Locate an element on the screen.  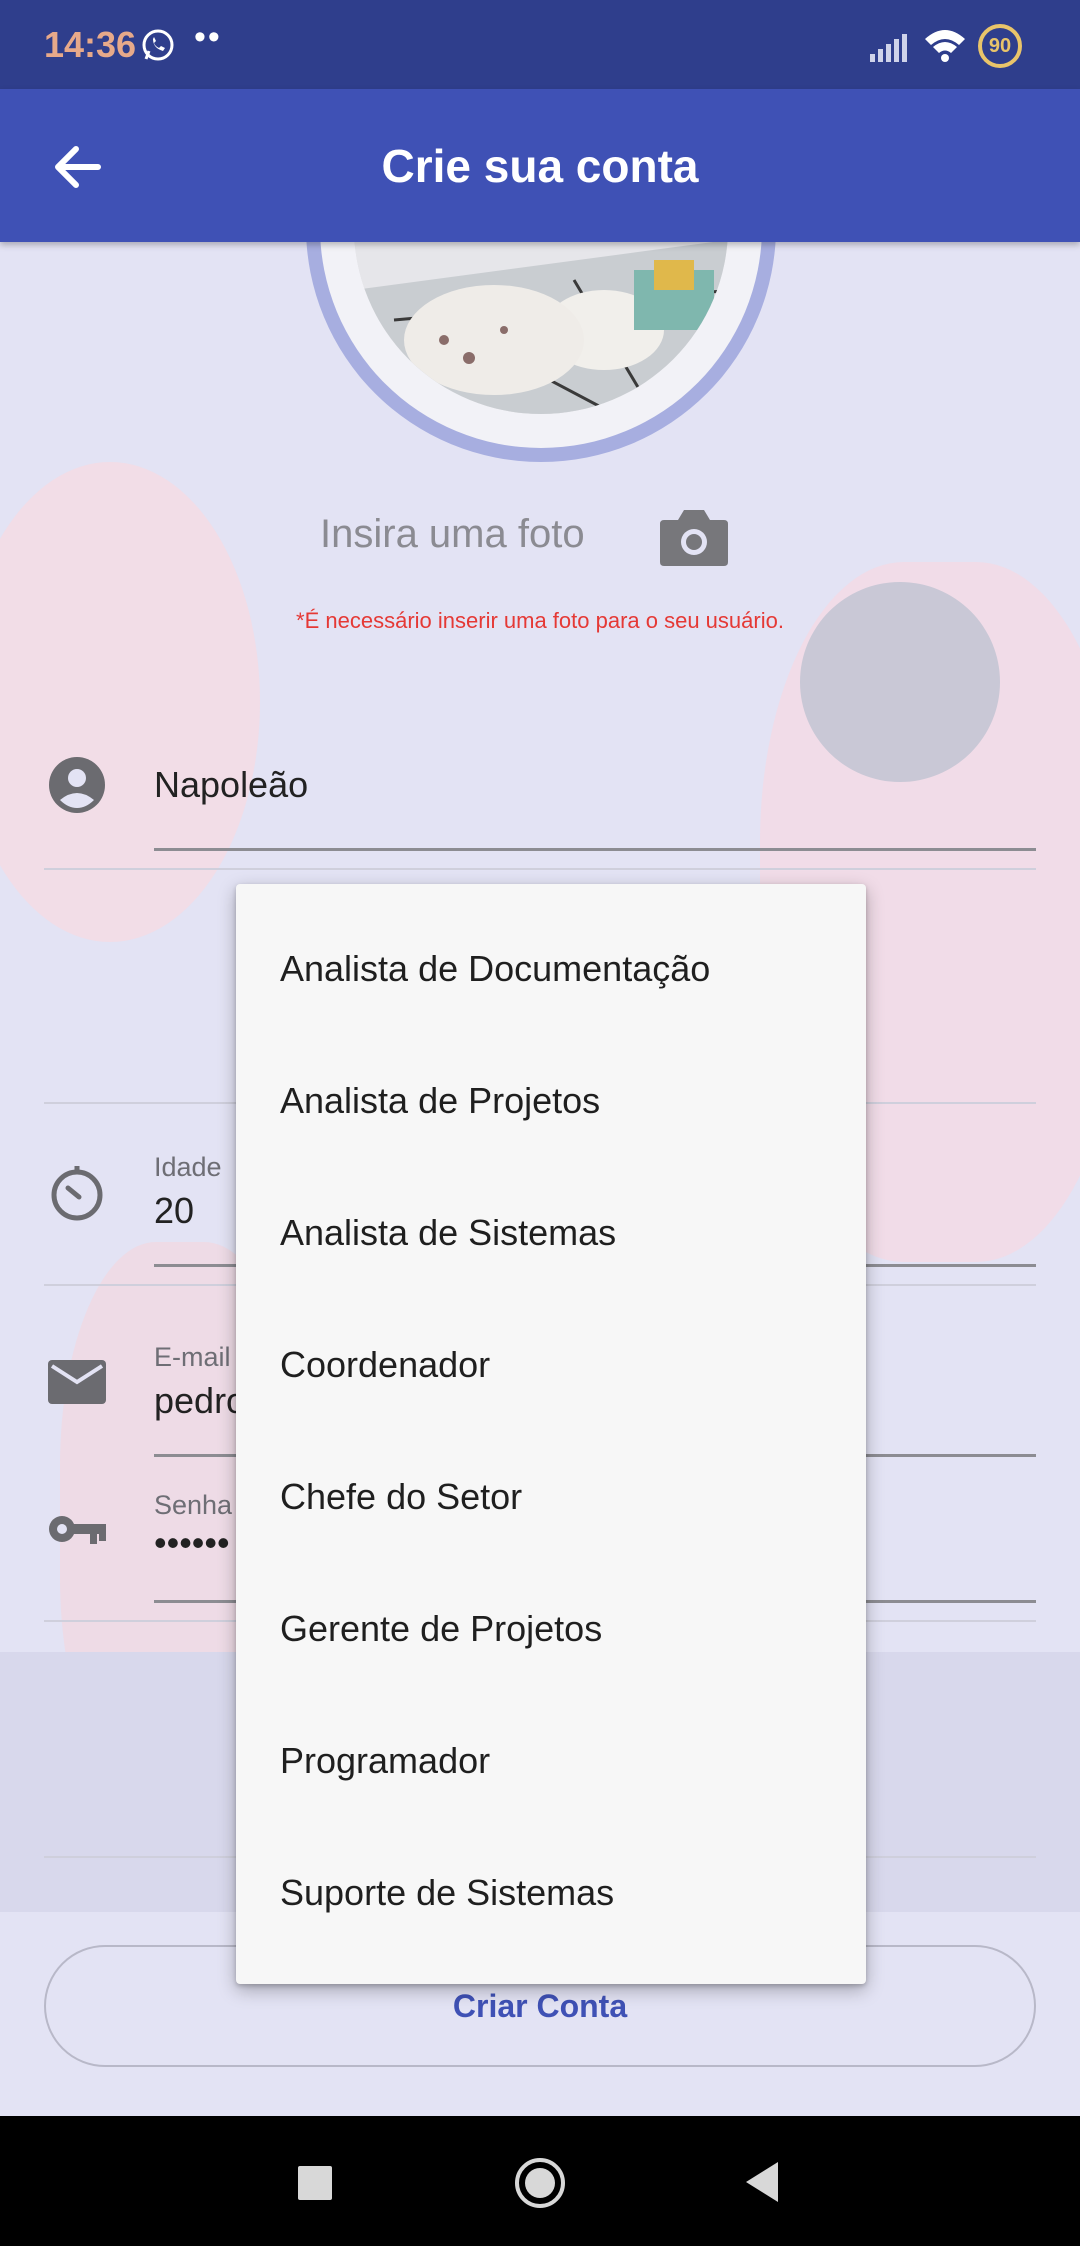
account-circle-icon is located at coordinates (77, 785).